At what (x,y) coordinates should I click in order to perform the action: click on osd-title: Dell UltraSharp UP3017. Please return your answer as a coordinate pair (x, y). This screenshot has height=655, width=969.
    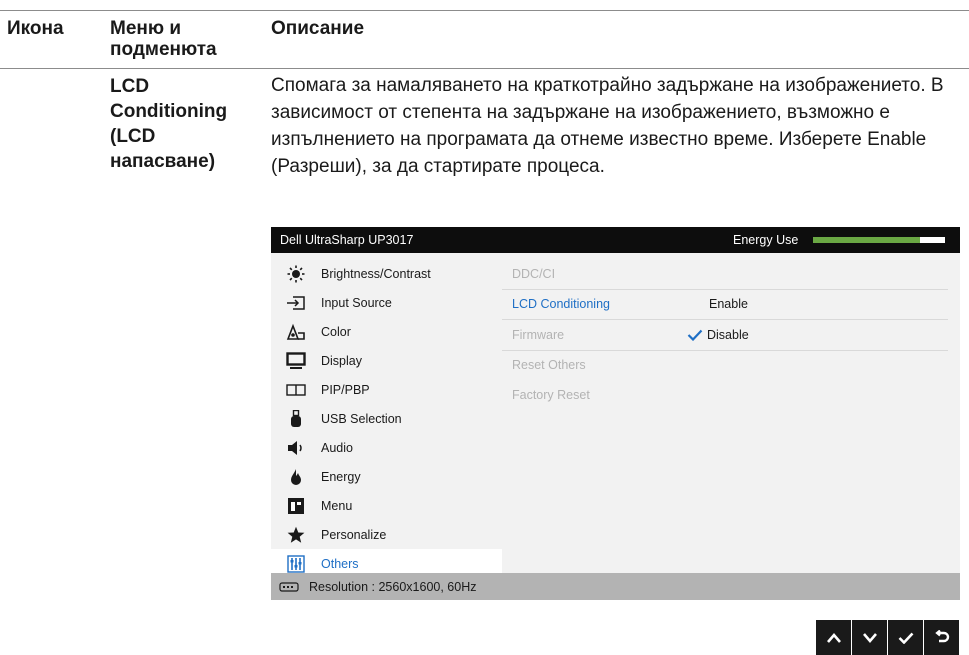
    Looking at the image, I should click on (347, 240).